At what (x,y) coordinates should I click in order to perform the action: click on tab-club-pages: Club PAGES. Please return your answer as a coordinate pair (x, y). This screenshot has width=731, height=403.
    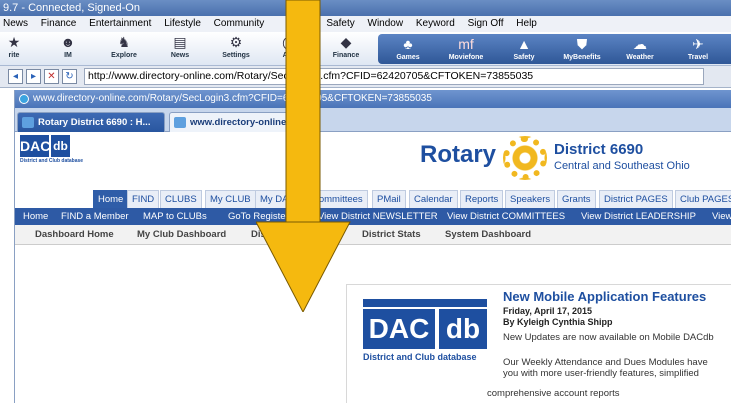
    Looking at the image, I should click on (703, 199).